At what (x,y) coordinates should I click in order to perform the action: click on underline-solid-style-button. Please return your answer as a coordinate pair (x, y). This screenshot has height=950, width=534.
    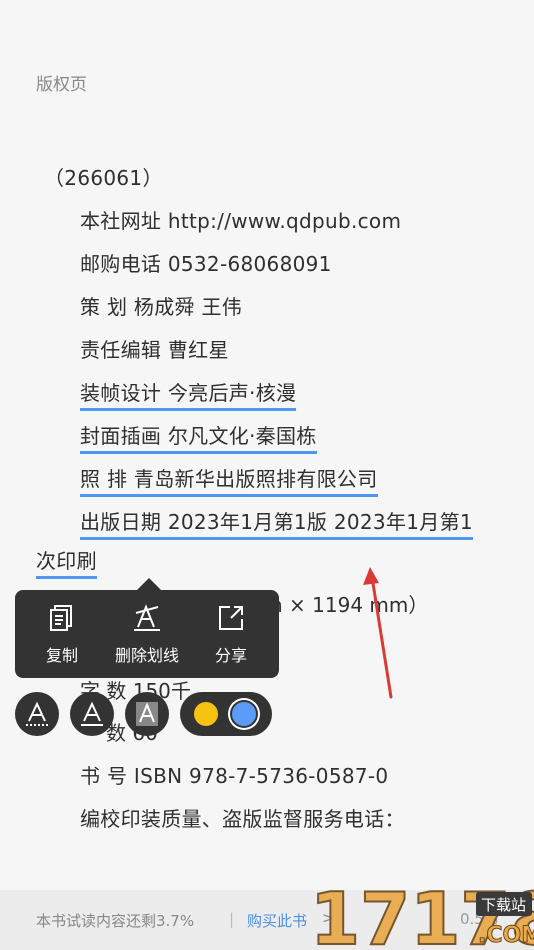
    Looking at the image, I should click on (92, 714).